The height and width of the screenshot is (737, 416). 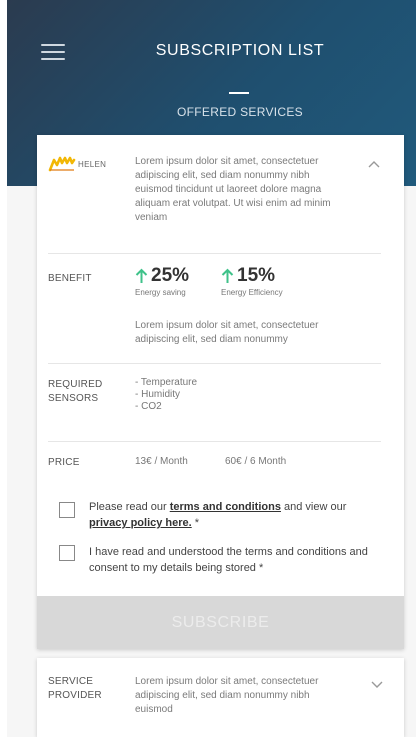 I want to click on privacy-link: privacy policy here., so click(x=140, y=523).